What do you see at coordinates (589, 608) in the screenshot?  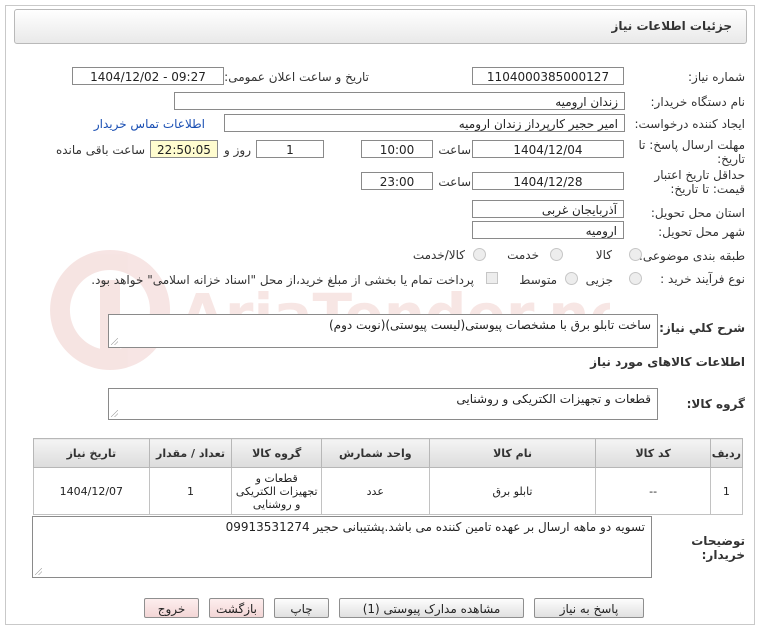 I see `reply-button: پاسخ به نیاز` at bounding box center [589, 608].